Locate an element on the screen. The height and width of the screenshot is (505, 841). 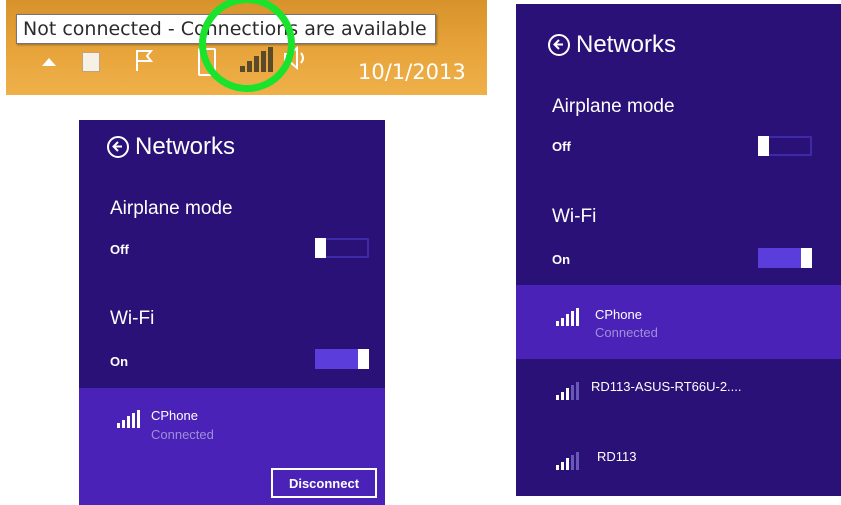
flag-icon is located at coordinates (144, 60).